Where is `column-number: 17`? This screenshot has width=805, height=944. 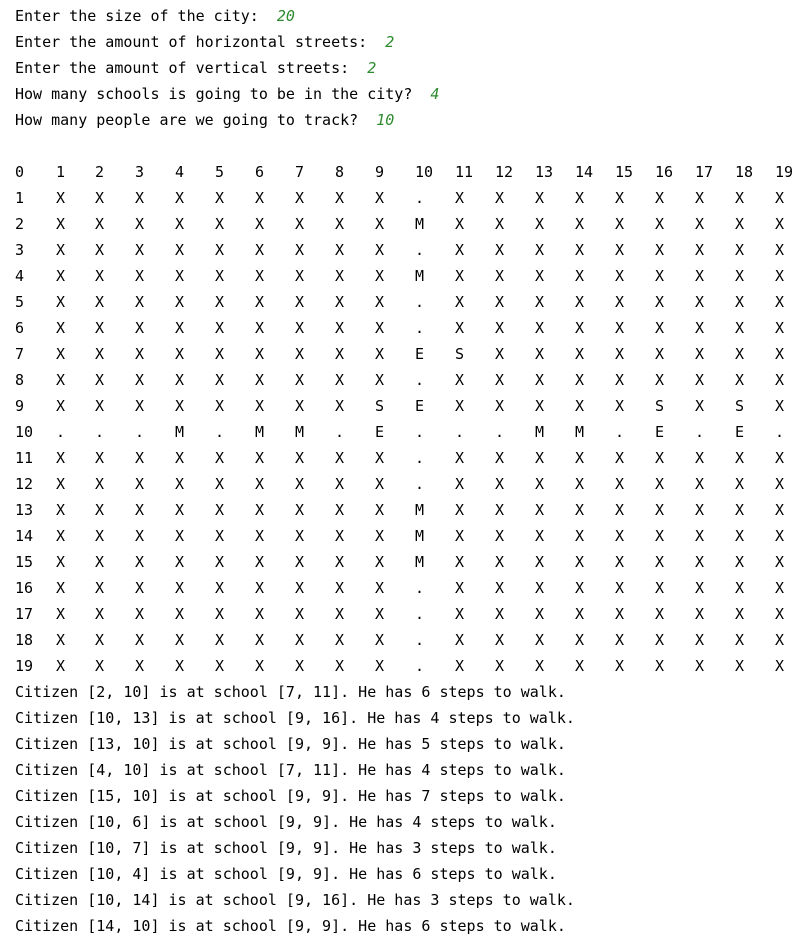 column-number: 17 is located at coordinates (704, 172).